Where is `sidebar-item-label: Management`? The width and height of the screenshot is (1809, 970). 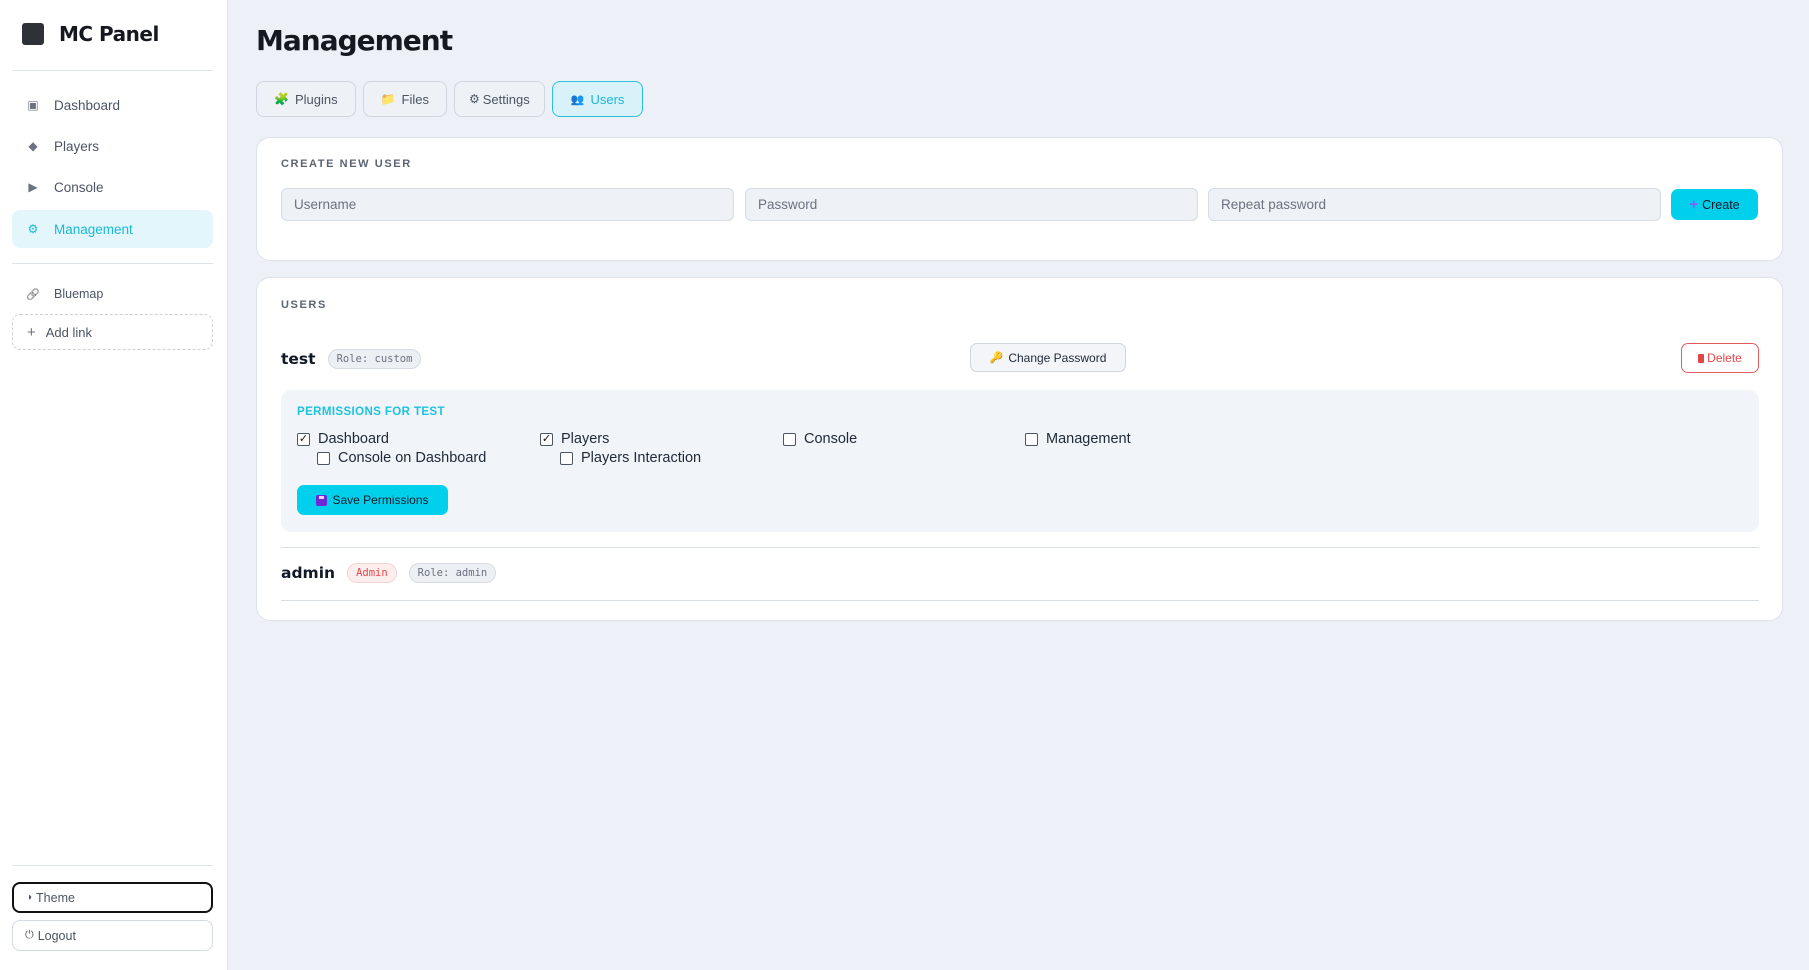 sidebar-item-label: Management is located at coordinates (93, 229).